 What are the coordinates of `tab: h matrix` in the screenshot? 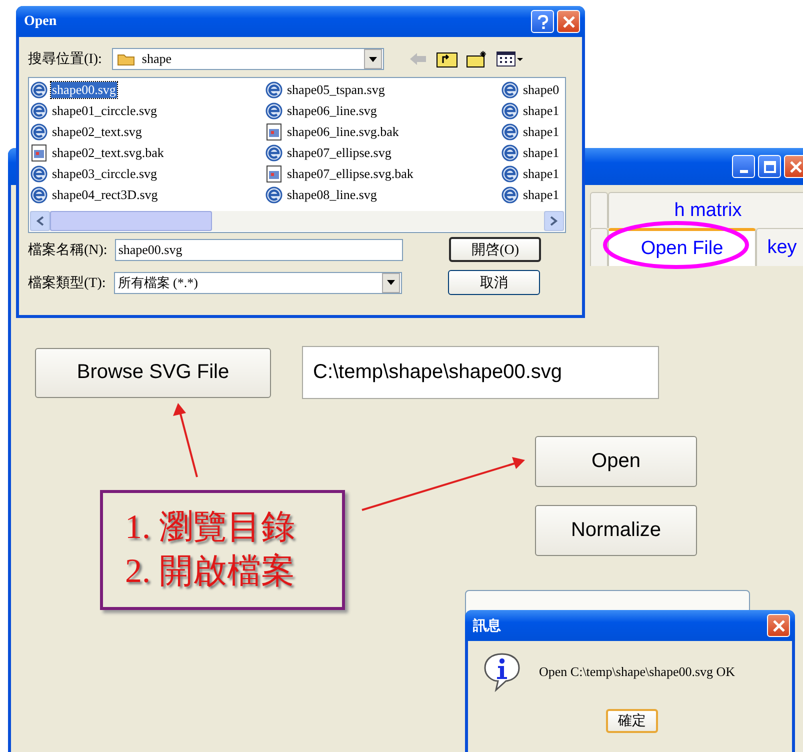 It's located at (705, 210).